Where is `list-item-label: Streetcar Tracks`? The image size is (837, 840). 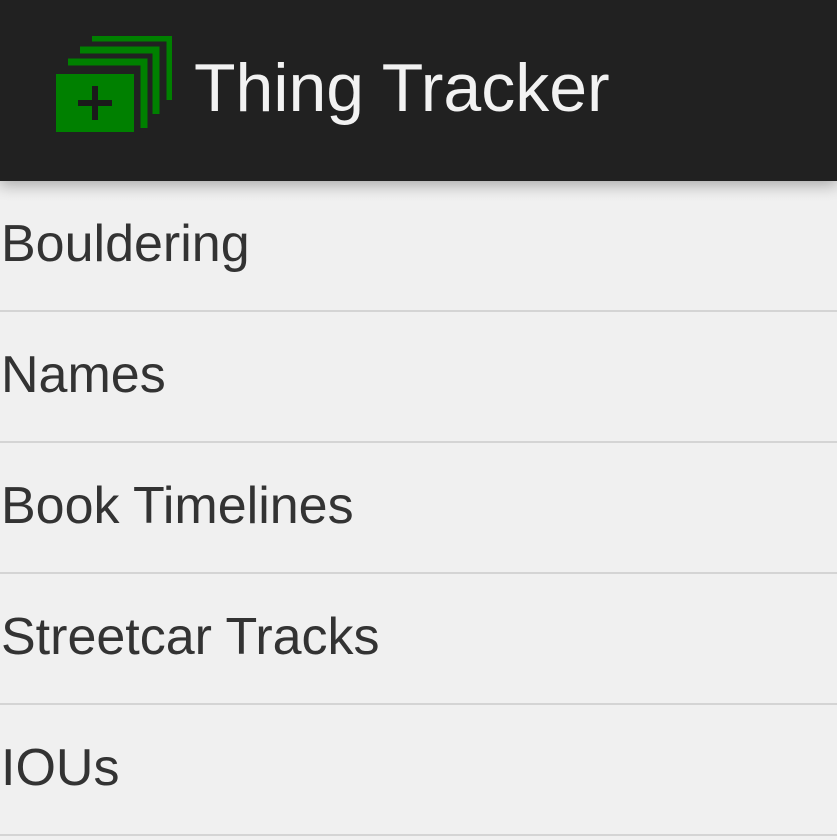
list-item-label: Streetcar Tracks is located at coordinates (190, 637).